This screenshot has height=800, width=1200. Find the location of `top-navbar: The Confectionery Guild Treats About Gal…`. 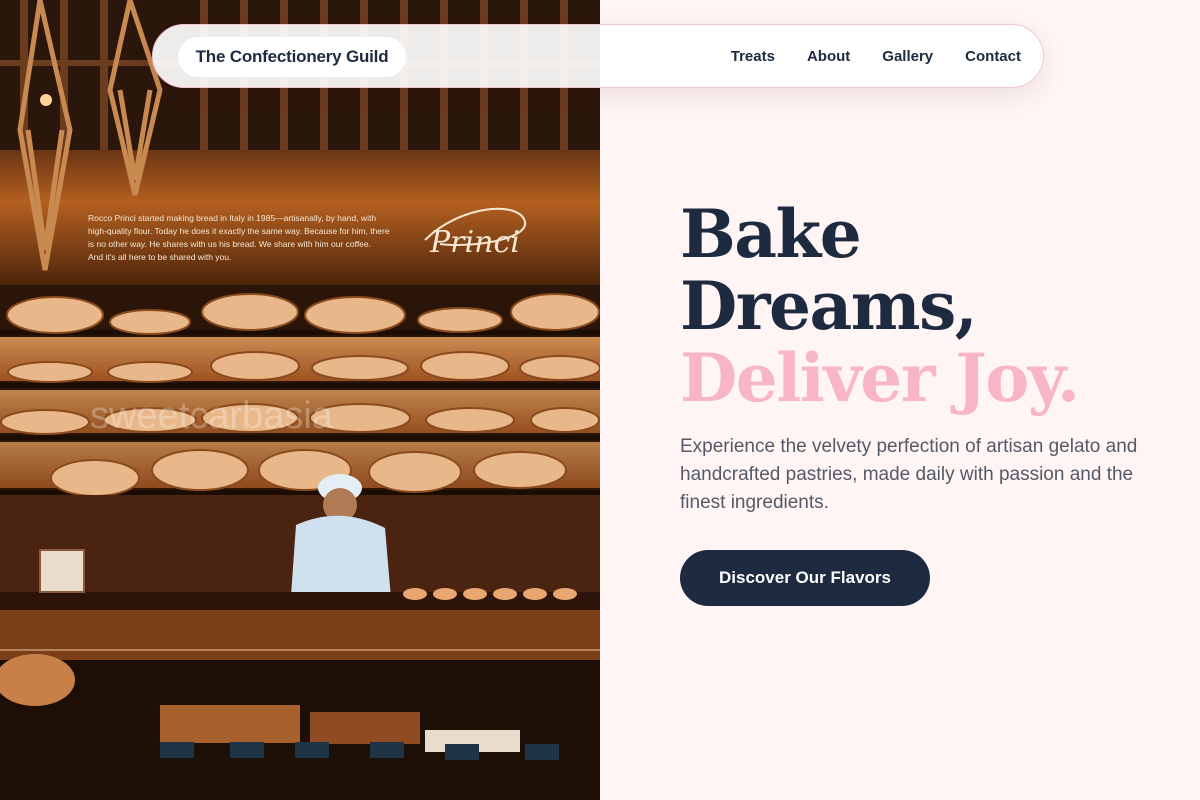

top-navbar: The Confectionery Guild Treats About Gal… is located at coordinates (598, 56).